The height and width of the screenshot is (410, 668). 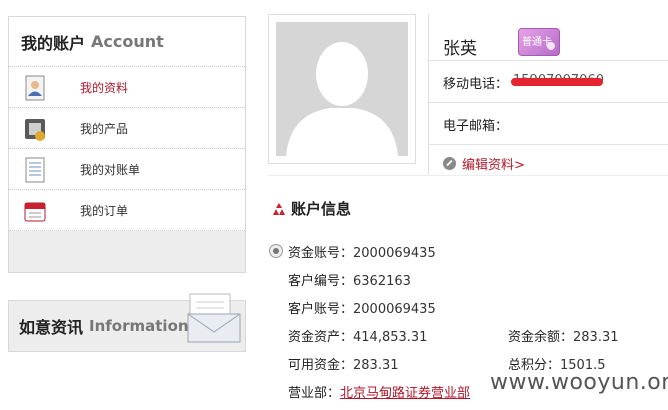 I want to click on statement-icon, so click(x=35, y=170).